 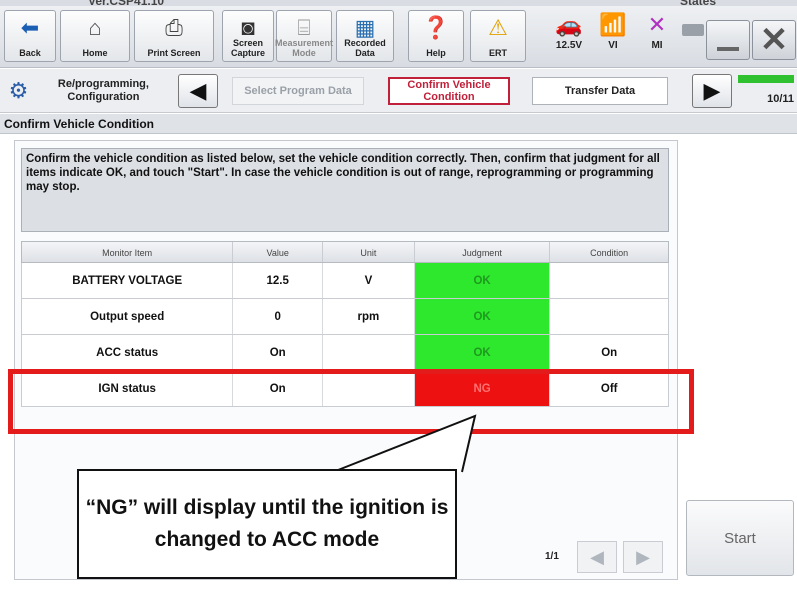 What do you see at coordinates (569, 24) in the screenshot?
I see `car-battery-icon: 🚗` at bounding box center [569, 24].